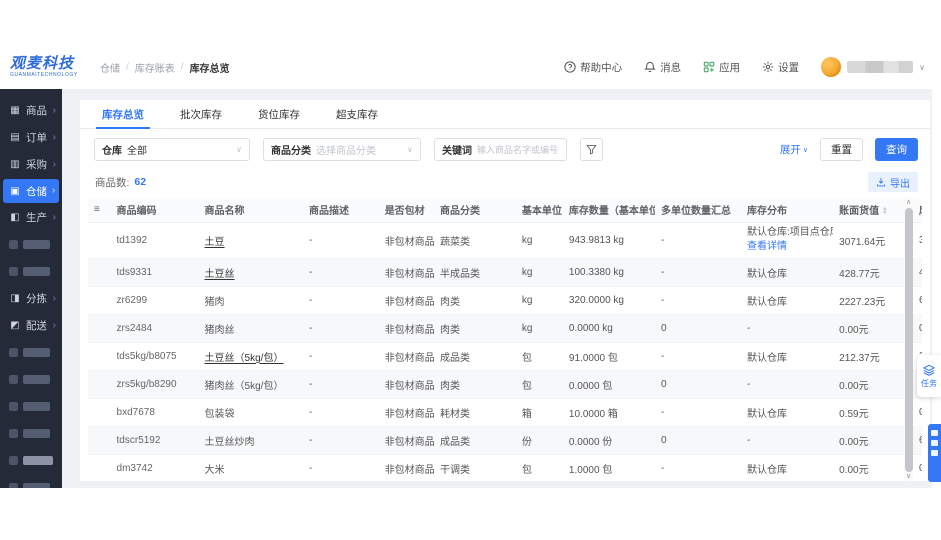  What do you see at coordinates (917, 300) in the screenshot?
I see `avg-price: 6` at bounding box center [917, 300].